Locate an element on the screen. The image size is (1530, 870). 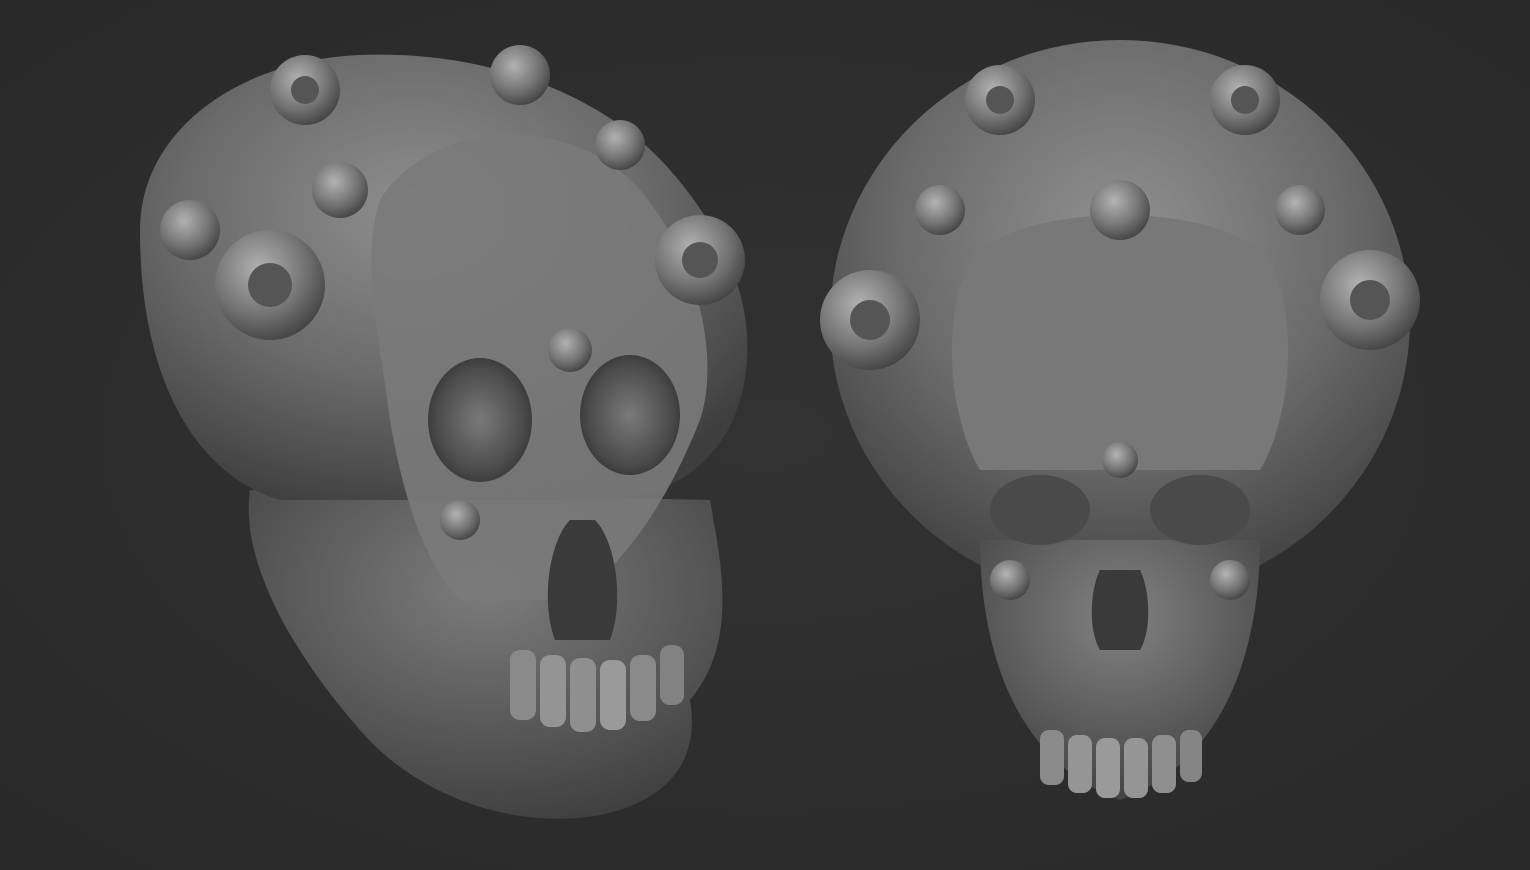
nasal-cavity is located at coordinates (1120, 610).